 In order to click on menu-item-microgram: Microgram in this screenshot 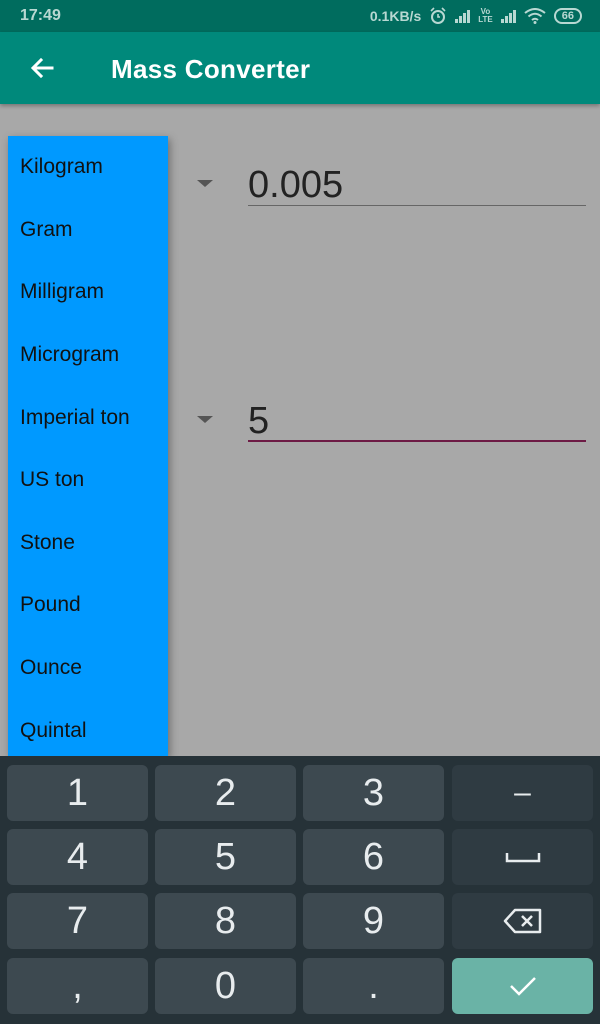, I will do `click(88, 355)`.